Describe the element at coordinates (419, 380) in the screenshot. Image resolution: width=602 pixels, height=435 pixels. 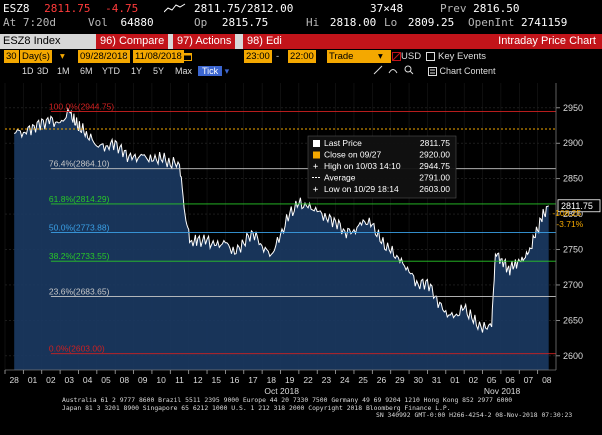
I see `x-tick-label: 30` at that location.